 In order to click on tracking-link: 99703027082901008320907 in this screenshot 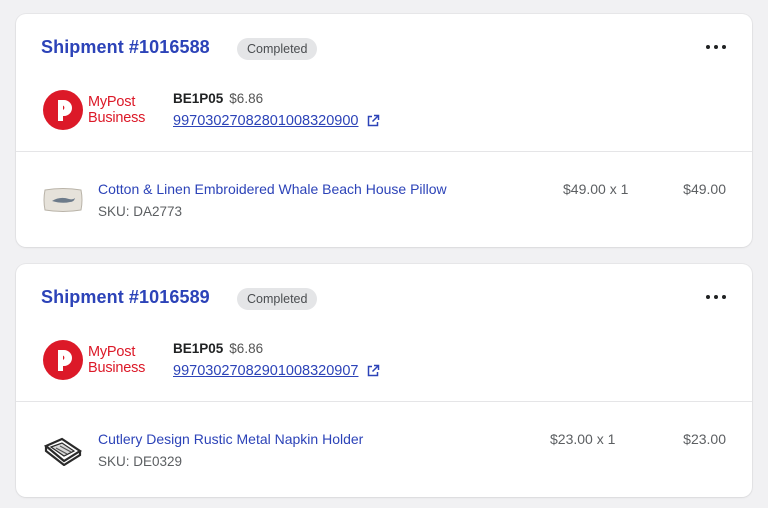, I will do `click(276, 371)`.